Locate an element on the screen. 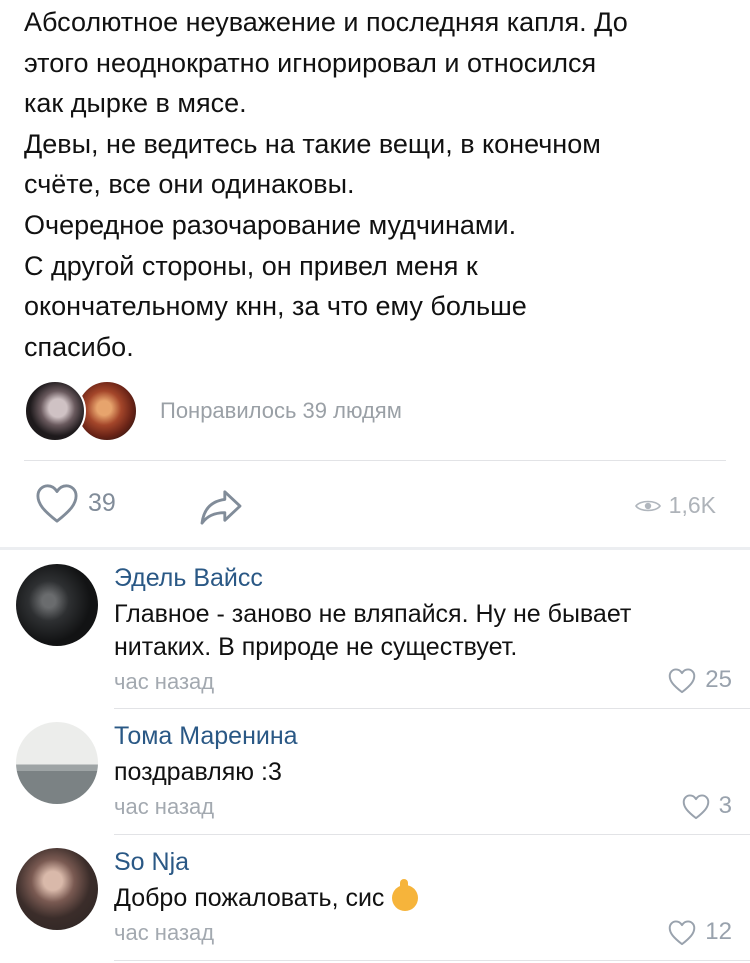  section-separator is located at coordinates (375, 548).